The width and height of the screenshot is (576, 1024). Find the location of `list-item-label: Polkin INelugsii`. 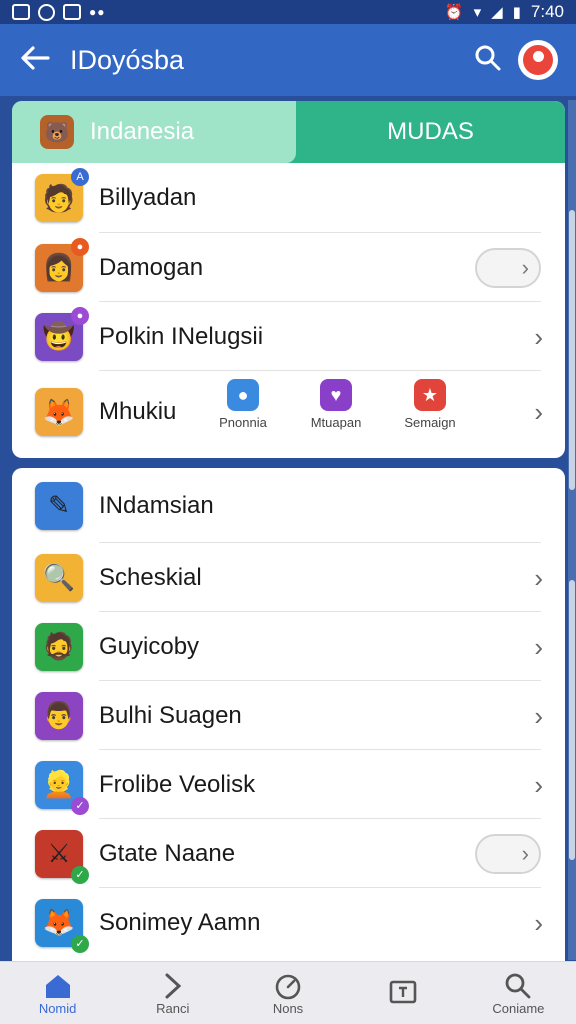

list-item-label: Polkin INelugsii is located at coordinates (181, 336).